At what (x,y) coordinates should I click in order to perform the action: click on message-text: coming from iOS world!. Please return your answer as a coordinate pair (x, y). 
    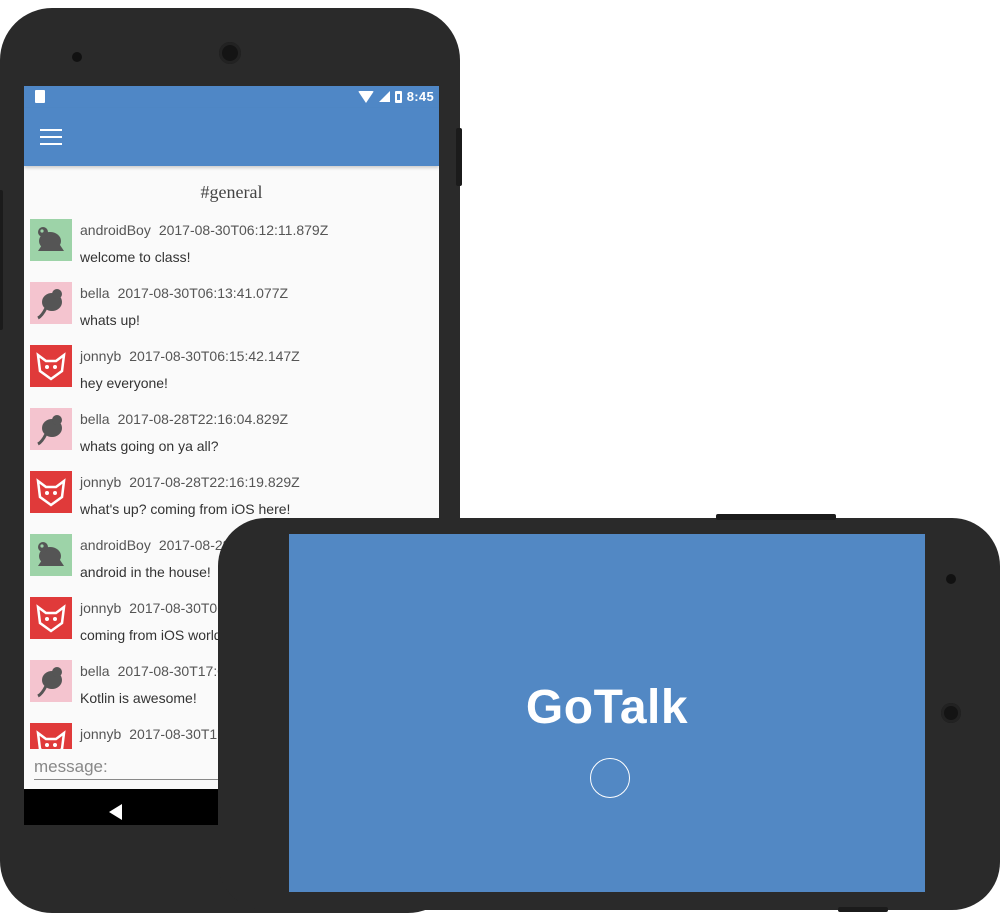
    Looking at the image, I should click on (153, 635).